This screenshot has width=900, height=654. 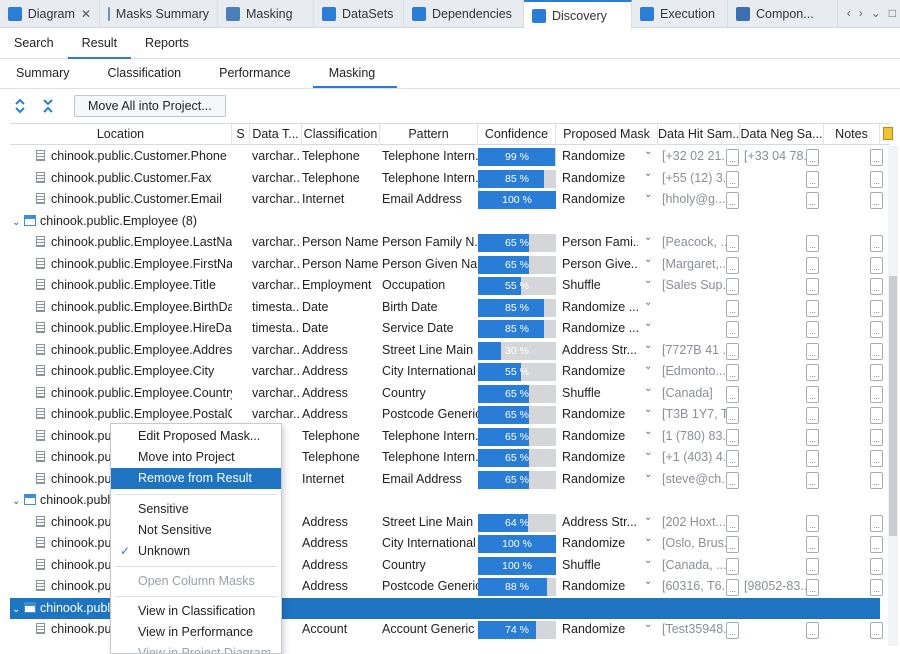 What do you see at coordinates (147, 74) in the screenshot?
I see `tab-classification: Classification` at bounding box center [147, 74].